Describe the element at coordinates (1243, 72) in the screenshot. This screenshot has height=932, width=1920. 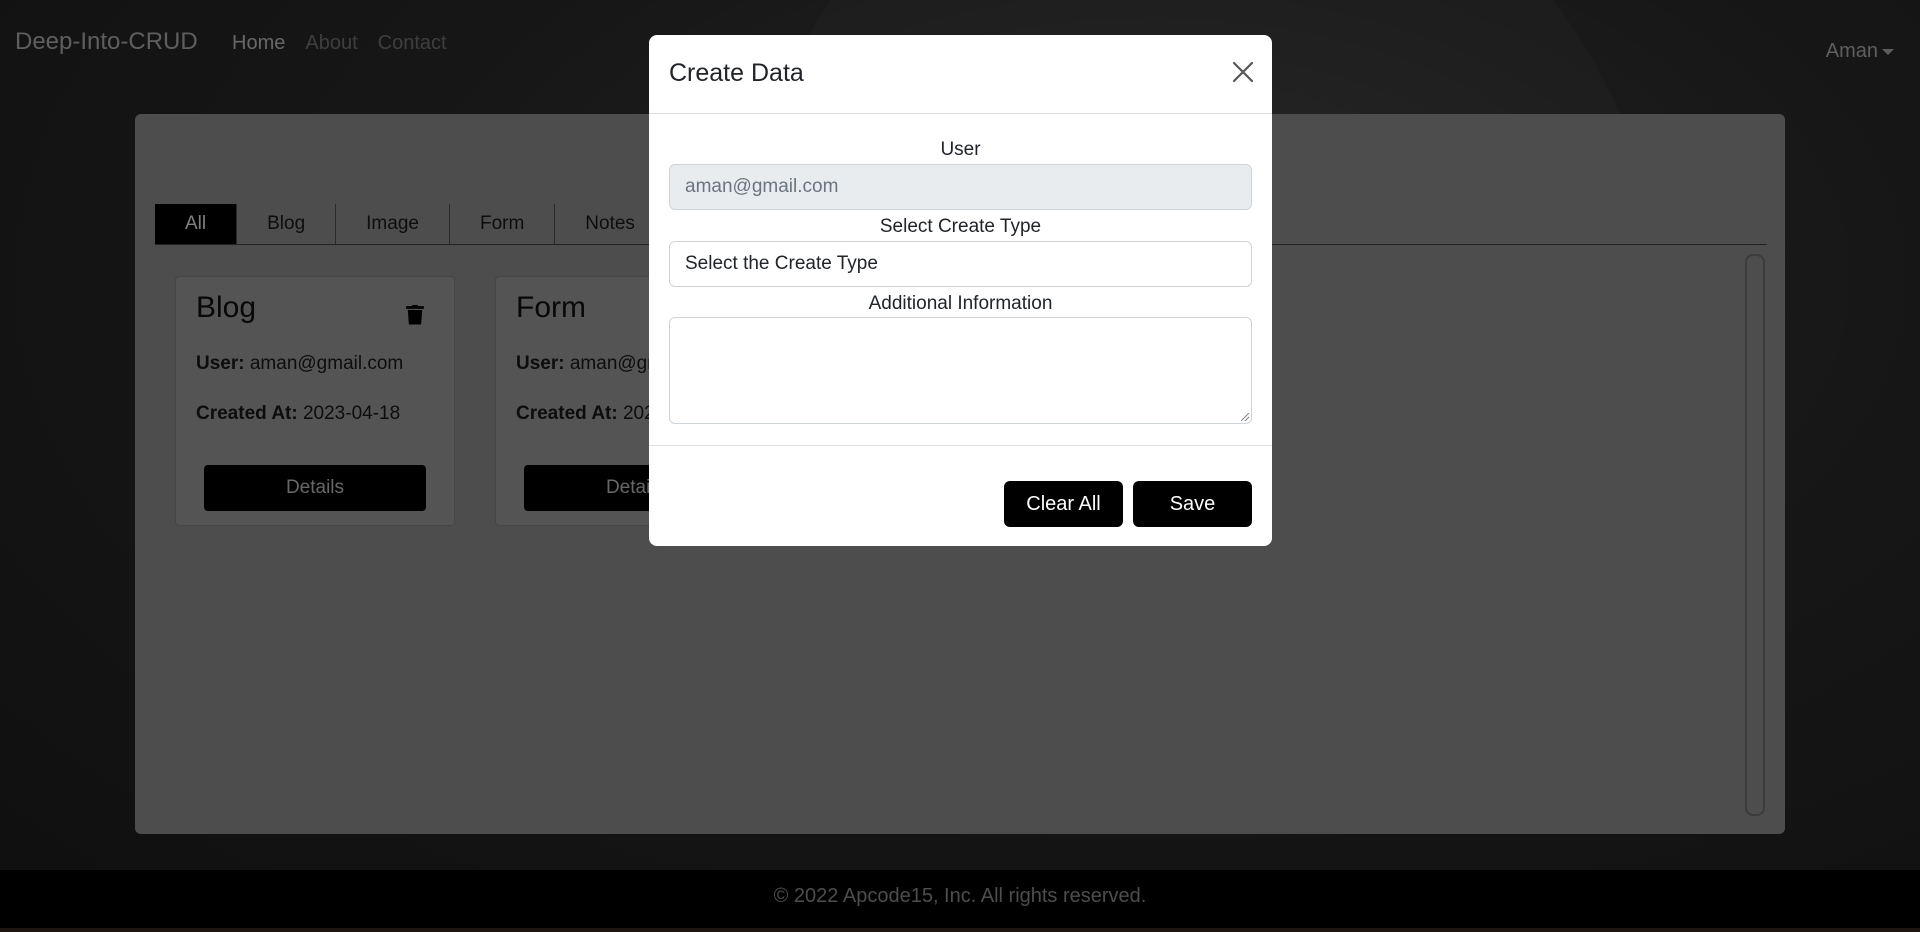
I see `close-icon` at that location.